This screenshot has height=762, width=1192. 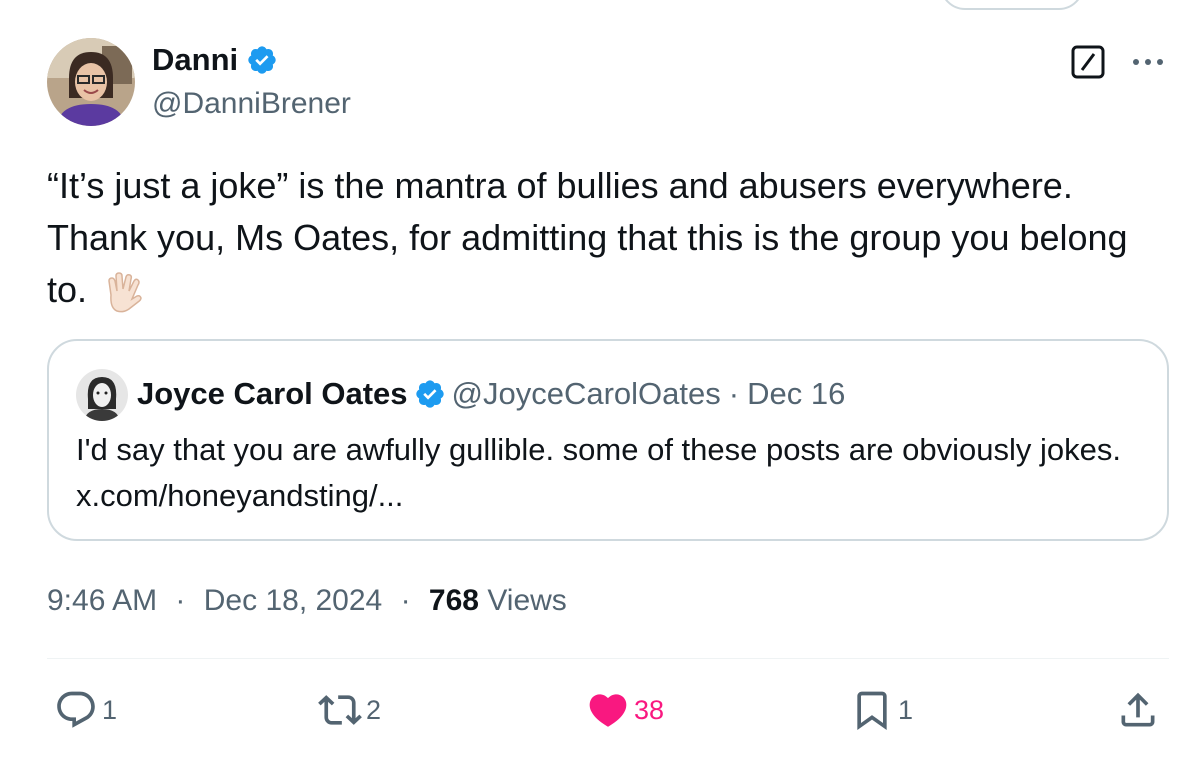 I want to click on like-count: 38, so click(x=649, y=709).